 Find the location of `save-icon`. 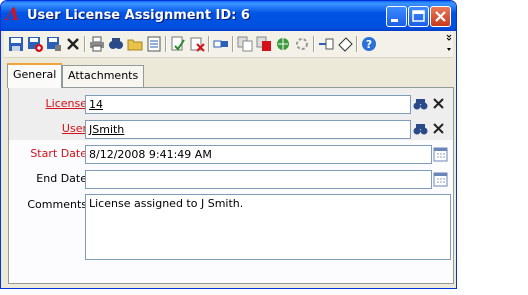

save-icon is located at coordinates (16, 44).